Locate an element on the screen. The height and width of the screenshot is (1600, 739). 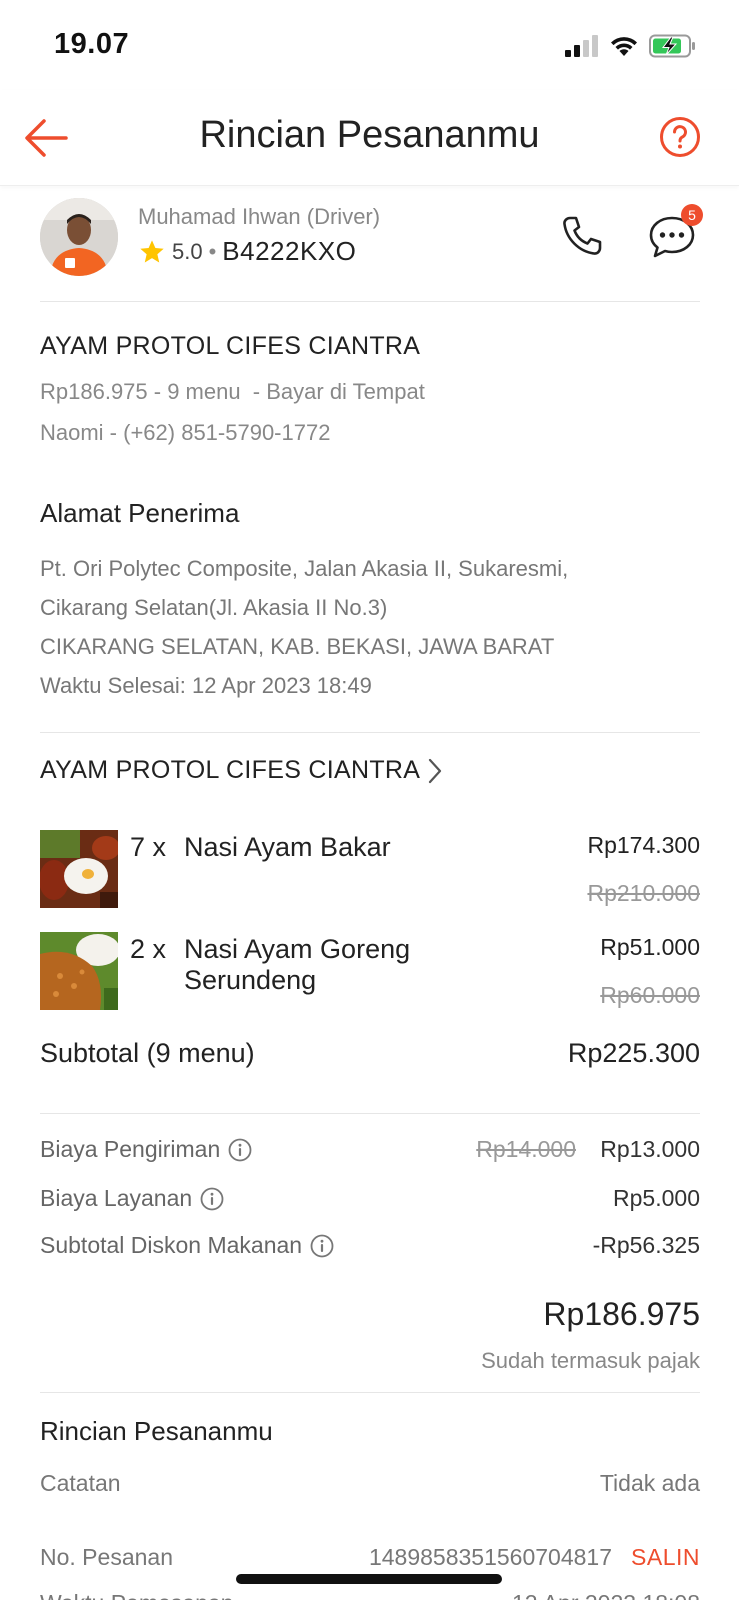
driver-card: Muhamad Ihwan (Driver) 5.0 • B4222KXO 5 is located at coordinates (371, 249).